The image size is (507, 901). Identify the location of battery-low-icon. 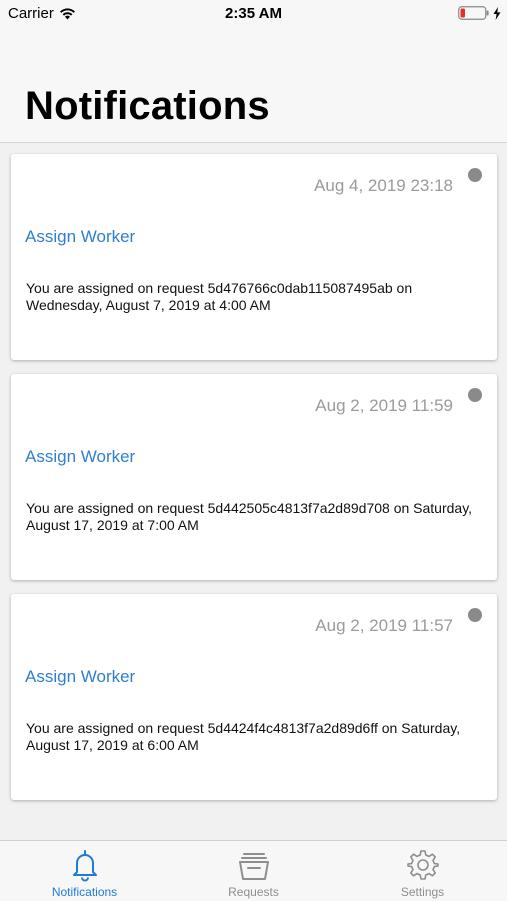
(473, 13).